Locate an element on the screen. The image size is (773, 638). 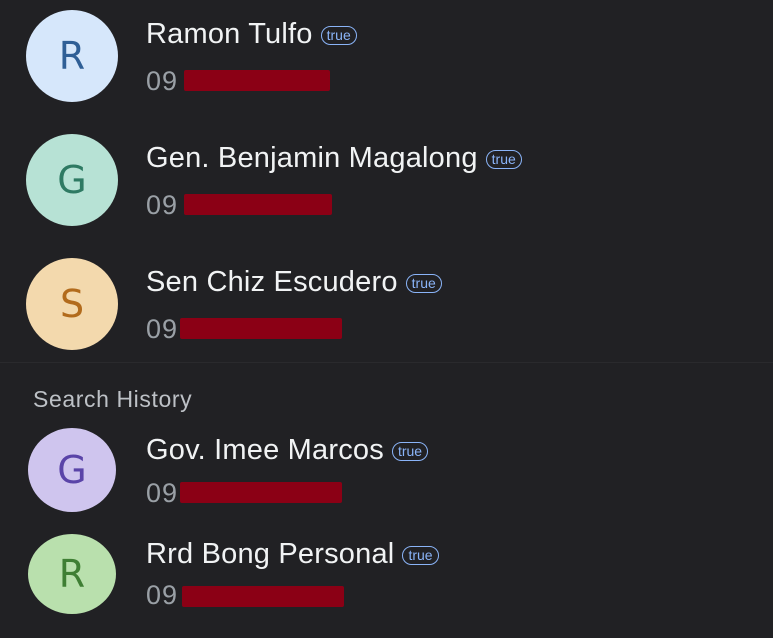
contact-name: Ramon Tulfo is located at coordinates (229, 34).